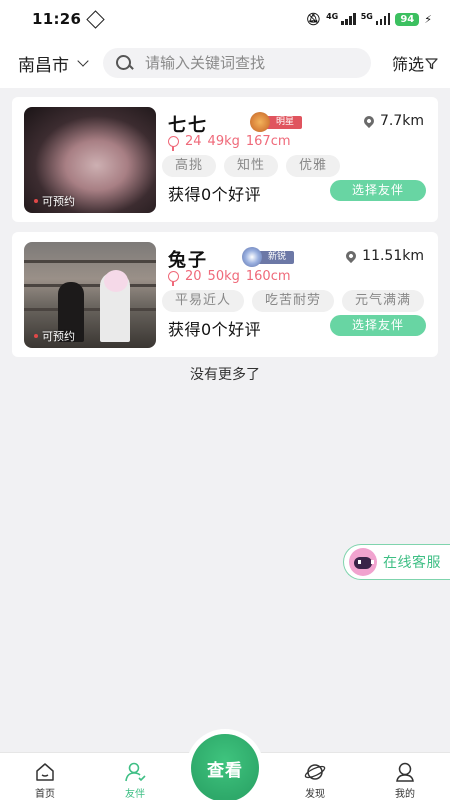 Image resolution: width=450 pixels, height=800 pixels. What do you see at coordinates (203, 301) in the screenshot?
I see `tag: 平易近人` at bounding box center [203, 301].